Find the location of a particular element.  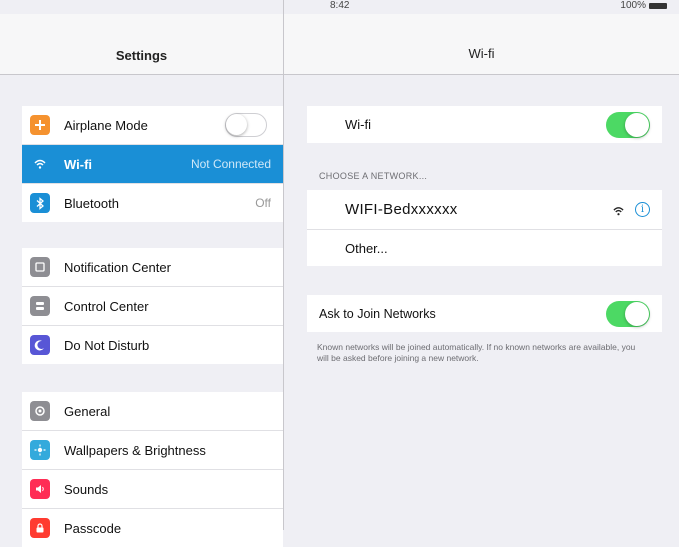

airplane-icon is located at coordinates (40, 125).